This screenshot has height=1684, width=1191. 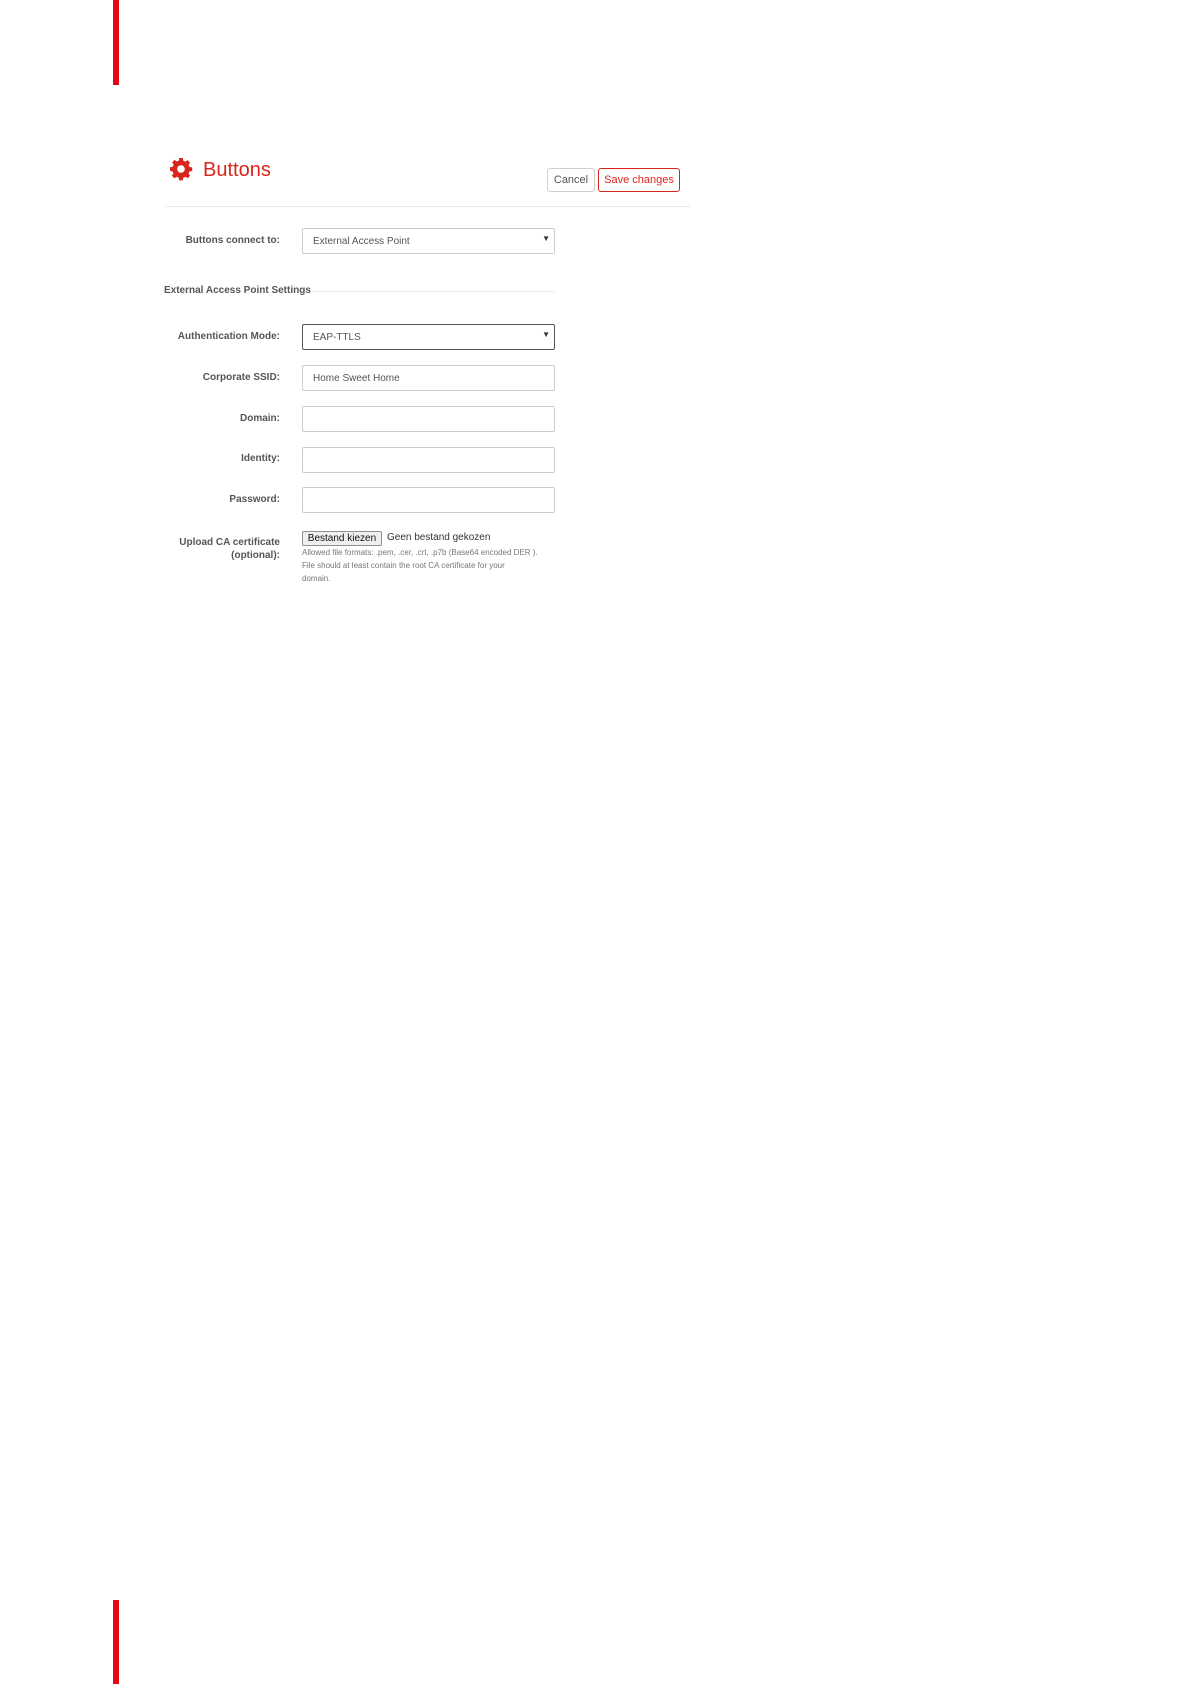 What do you see at coordinates (316, 578) in the screenshot?
I see `help-line-3: domain.` at bounding box center [316, 578].